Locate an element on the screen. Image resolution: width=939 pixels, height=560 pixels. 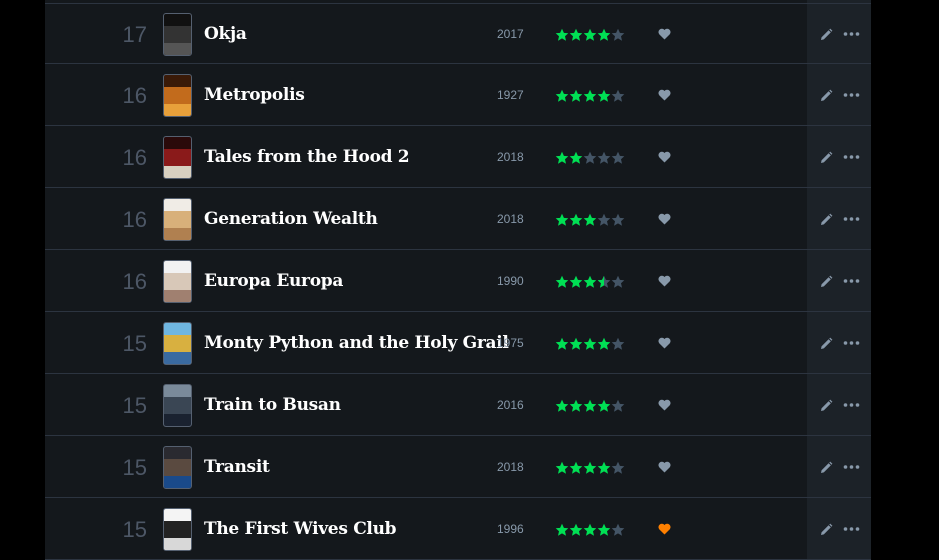
diary-row: 15 Train to Busan 2016 is located at coordinates (458, 405).